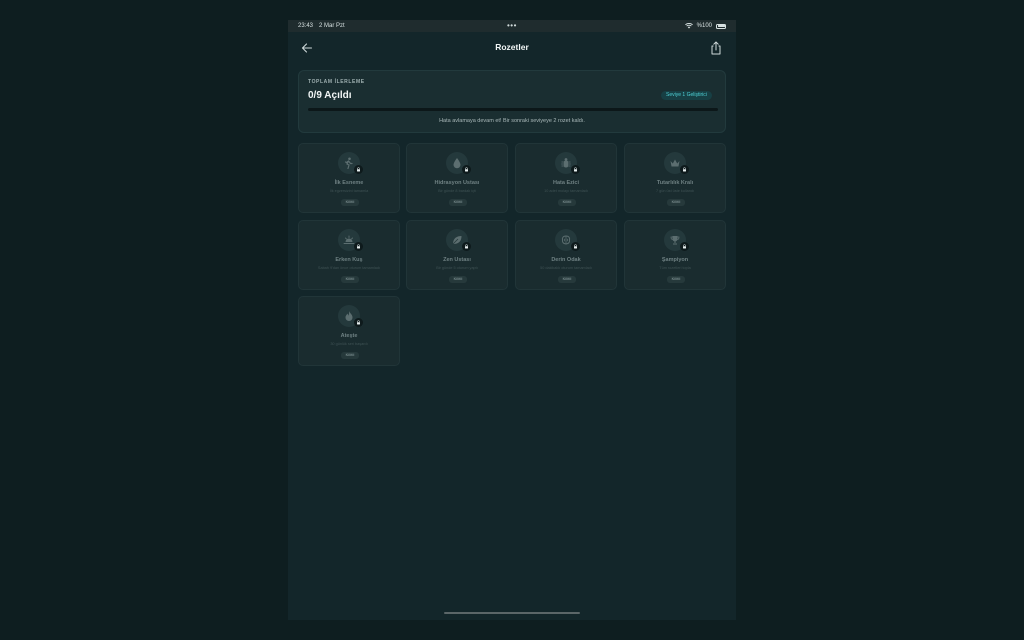 This screenshot has width=1024, height=640. What do you see at coordinates (675, 268) in the screenshot?
I see `badge-description: Tüm rozetleri topla` at bounding box center [675, 268].